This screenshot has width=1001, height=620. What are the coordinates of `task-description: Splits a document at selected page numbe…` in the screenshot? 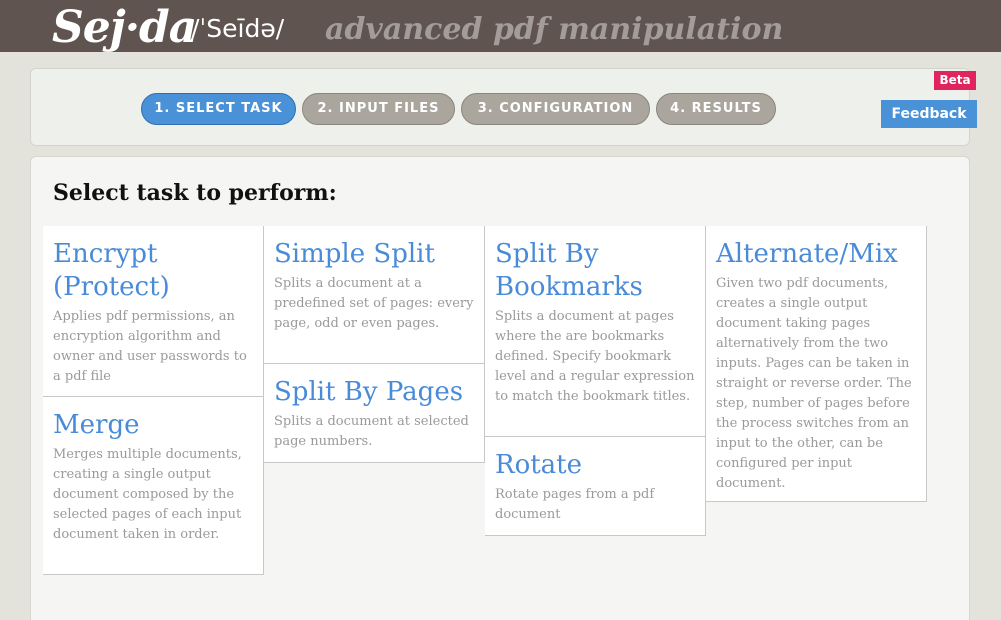 It's located at (371, 431).